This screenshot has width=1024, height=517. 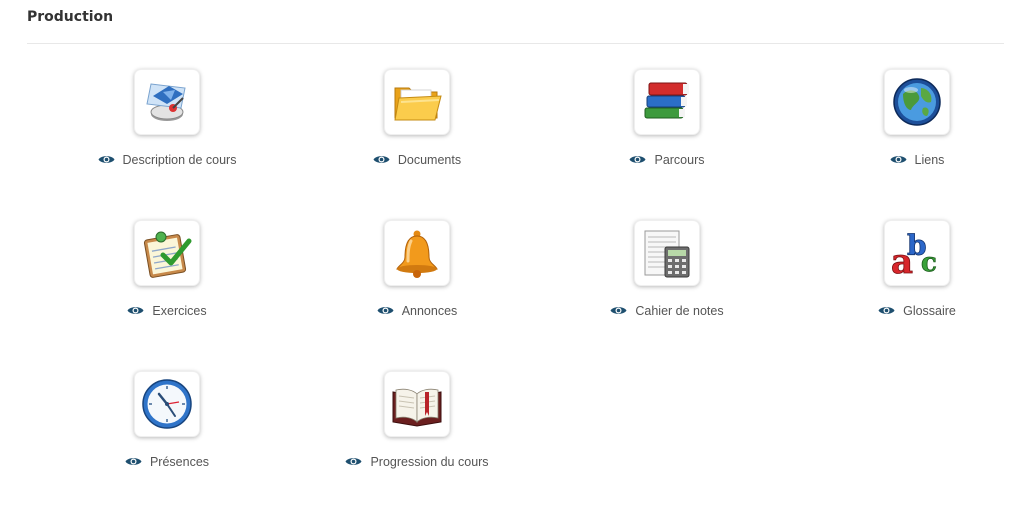 I want to click on tool-label: Liens, so click(x=908, y=160).